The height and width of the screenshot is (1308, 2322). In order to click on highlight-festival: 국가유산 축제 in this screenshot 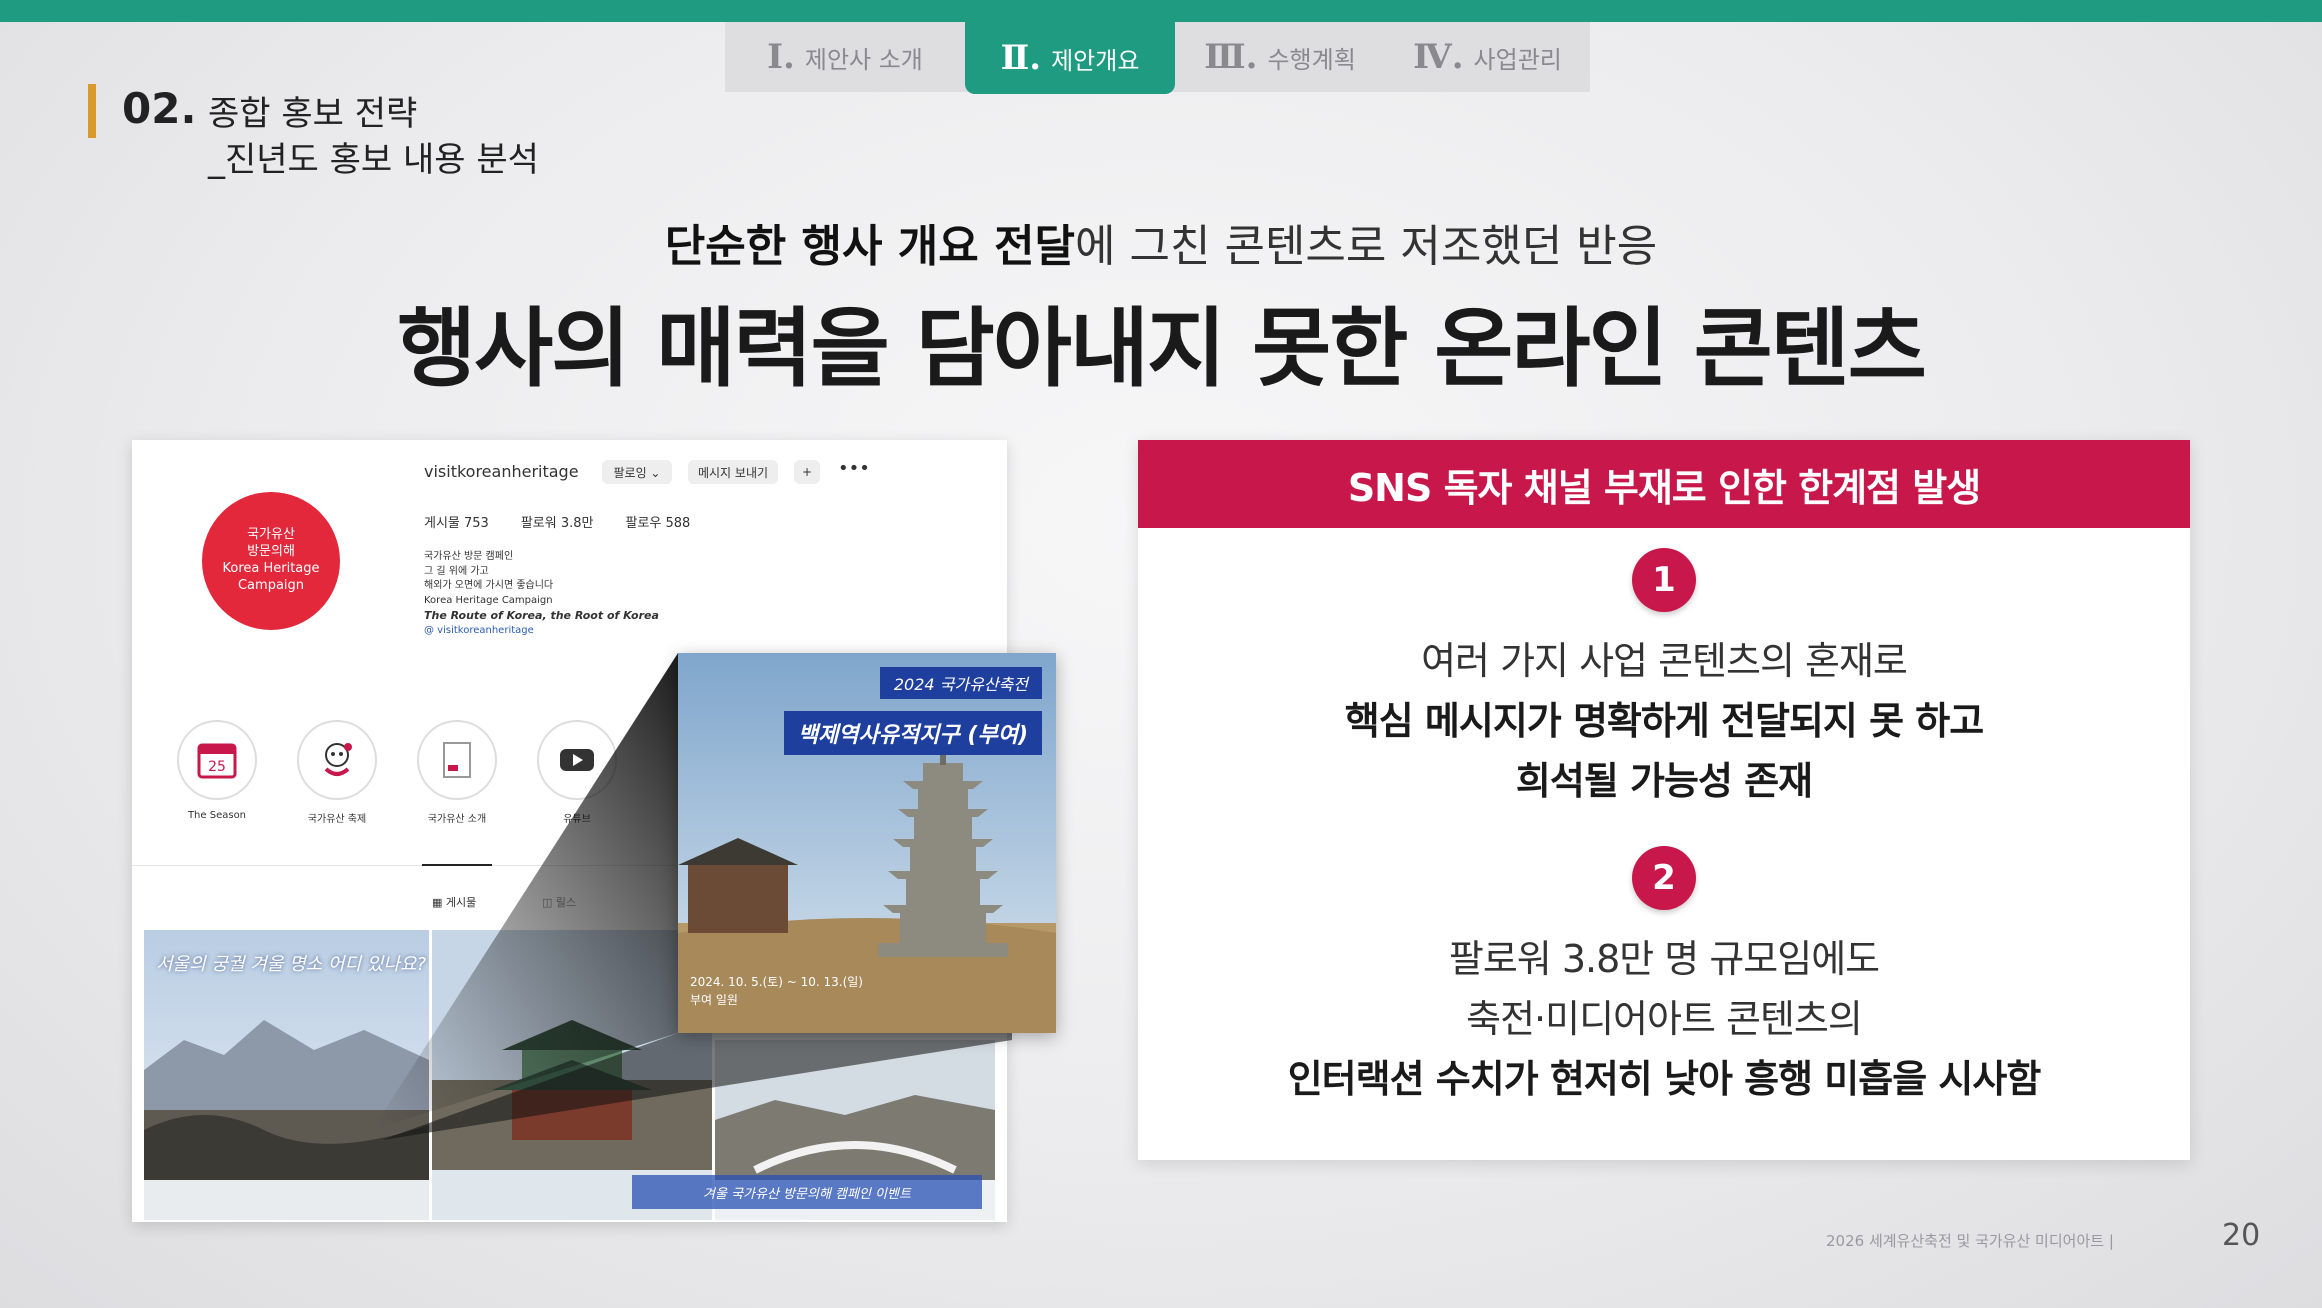, I will do `click(337, 772)`.